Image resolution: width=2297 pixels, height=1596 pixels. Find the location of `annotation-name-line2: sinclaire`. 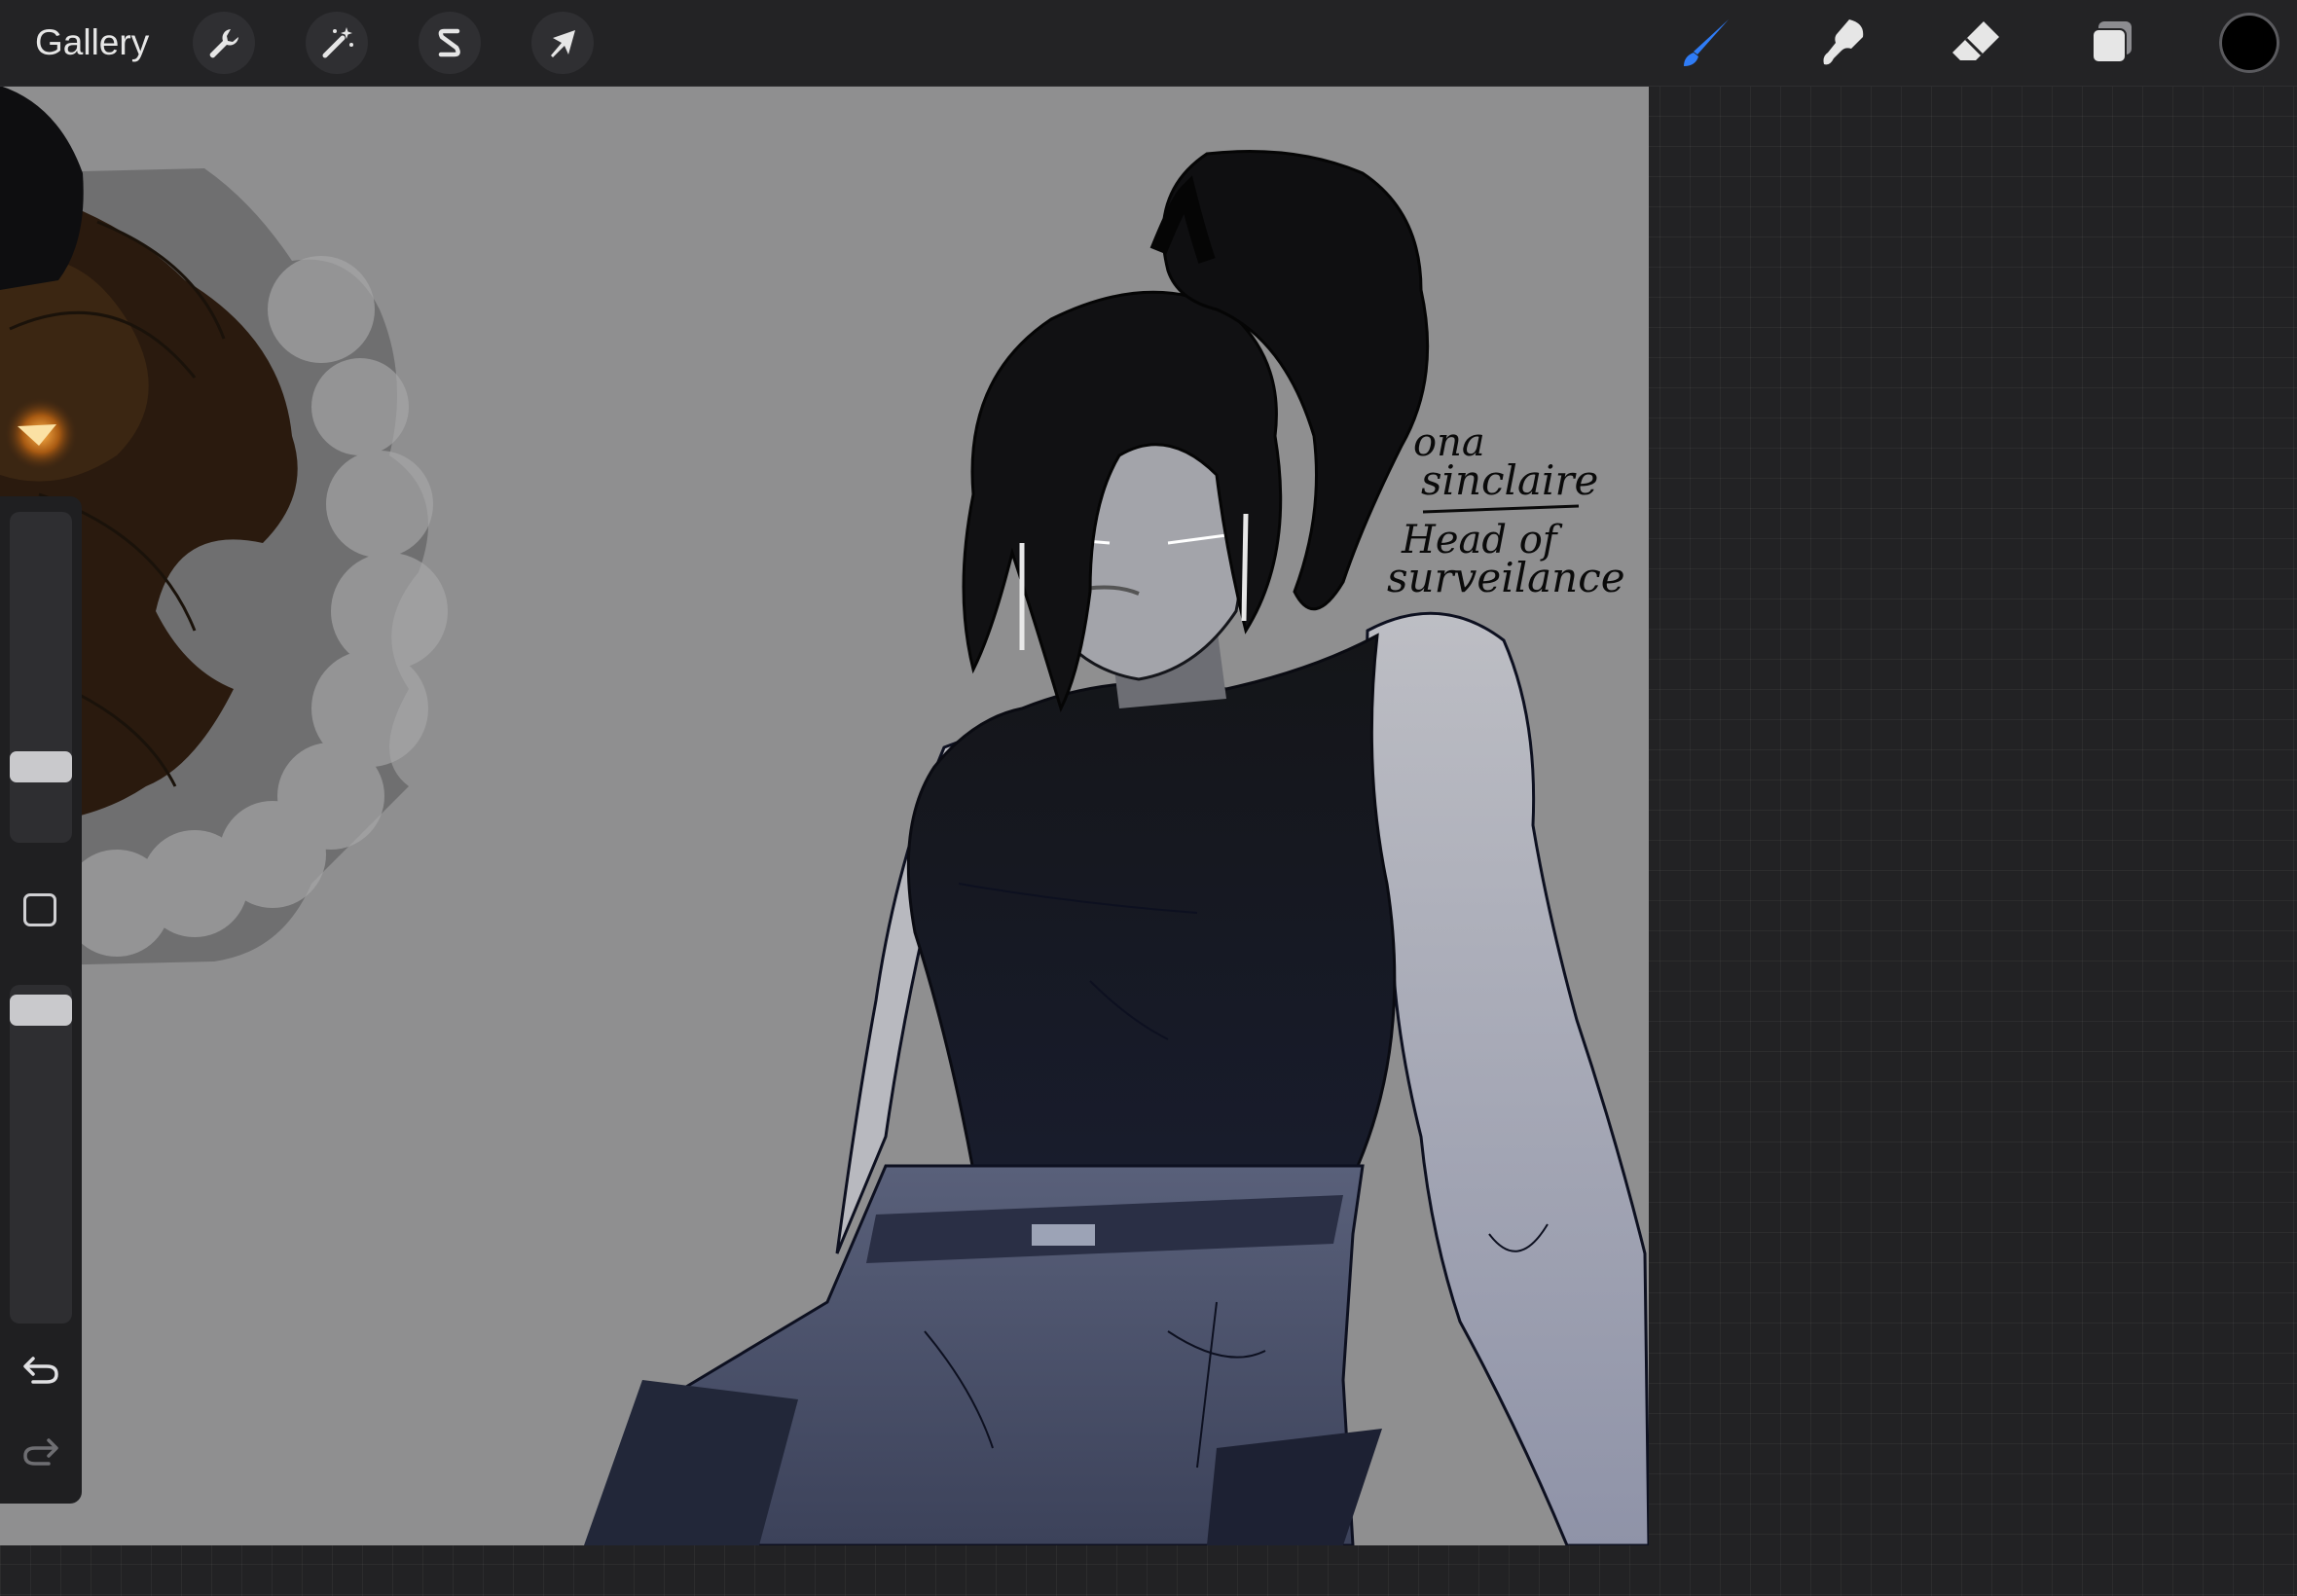

annotation-name-line2: sinclaire is located at coordinates (1509, 480).